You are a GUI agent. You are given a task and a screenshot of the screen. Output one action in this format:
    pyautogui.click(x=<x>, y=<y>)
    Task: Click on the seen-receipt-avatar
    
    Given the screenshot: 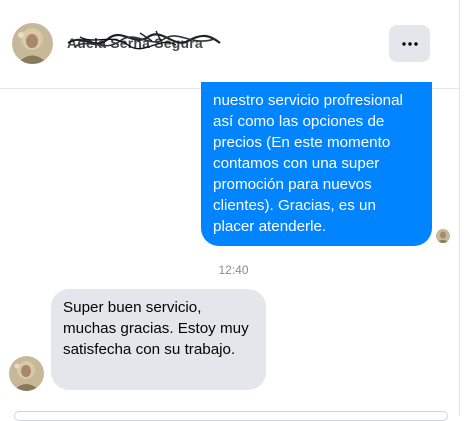 What is the action you would take?
    pyautogui.click(x=443, y=236)
    